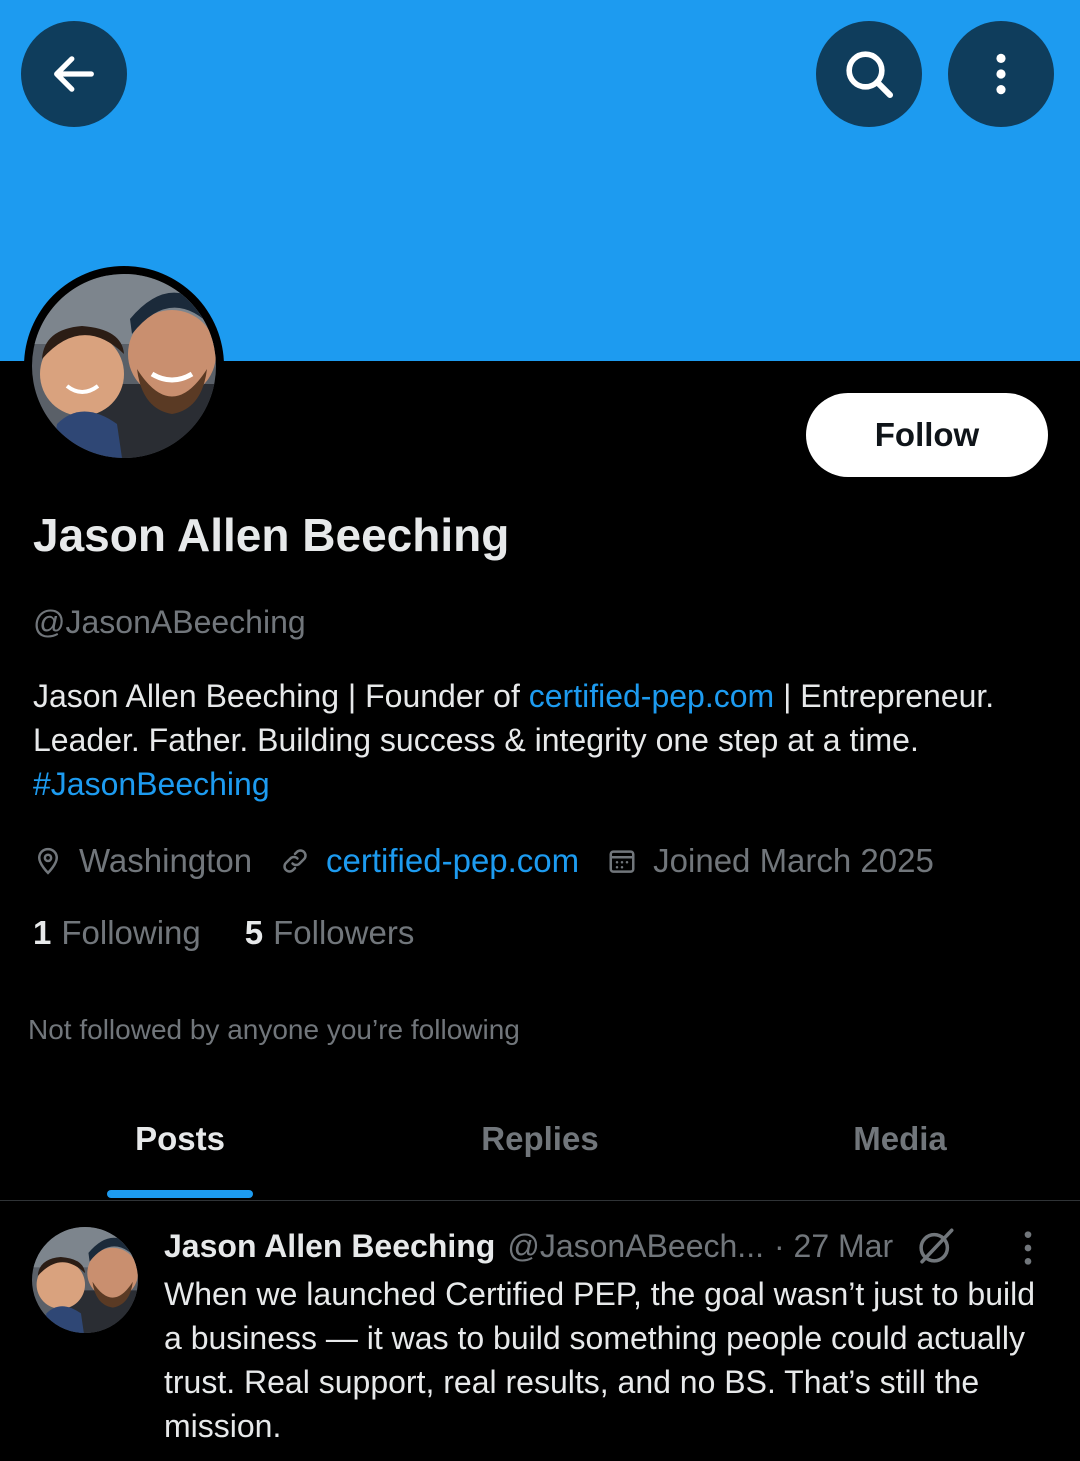 This screenshot has height=1461, width=1080. Describe the element at coordinates (85, 1280) in the screenshot. I see `post-avatar` at that location.